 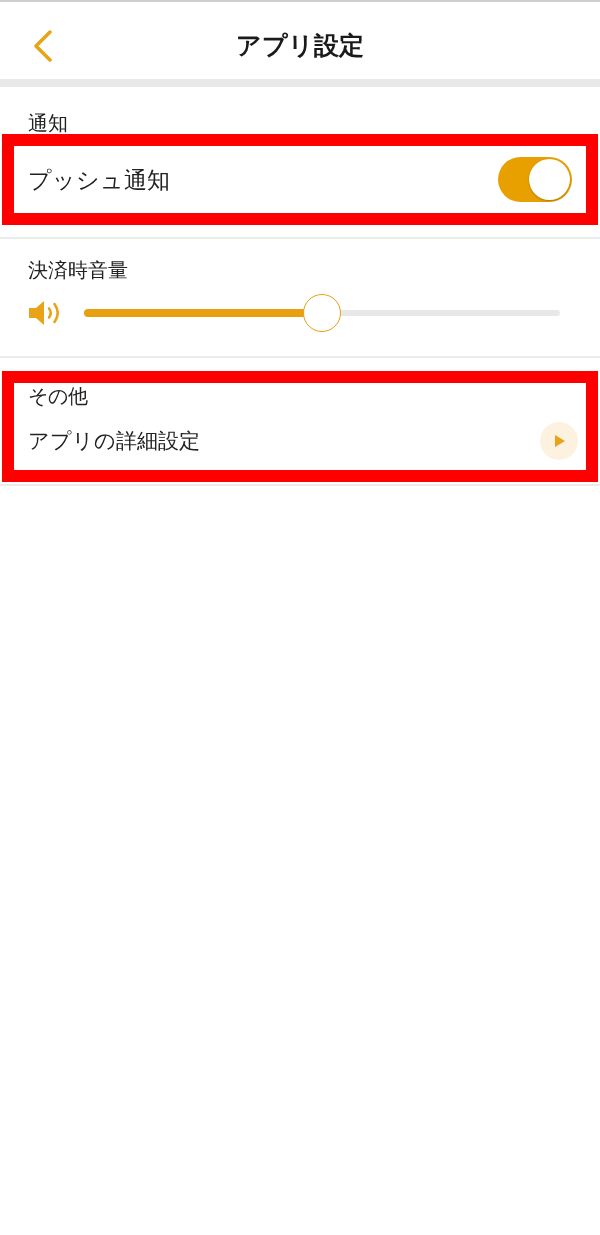 I want to click on toggle-switch, so click(x=535, y=179).